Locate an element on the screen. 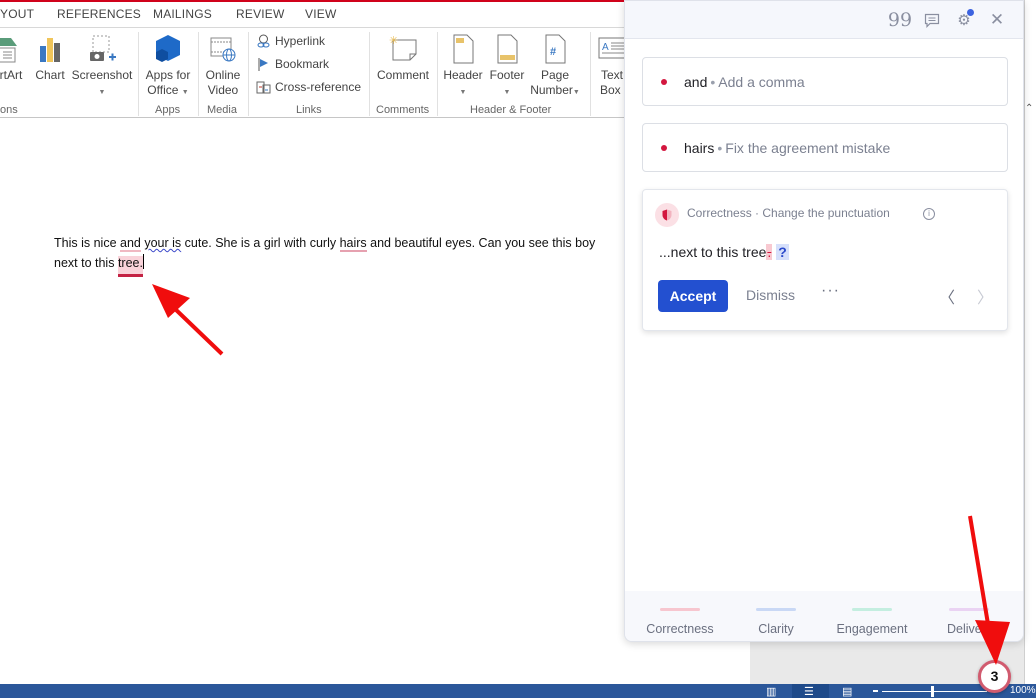 Image resolution: width=1036 pixels, height=698 pixels. footer-dropdown-icon: ▼ is located at coordinates (507, 92).